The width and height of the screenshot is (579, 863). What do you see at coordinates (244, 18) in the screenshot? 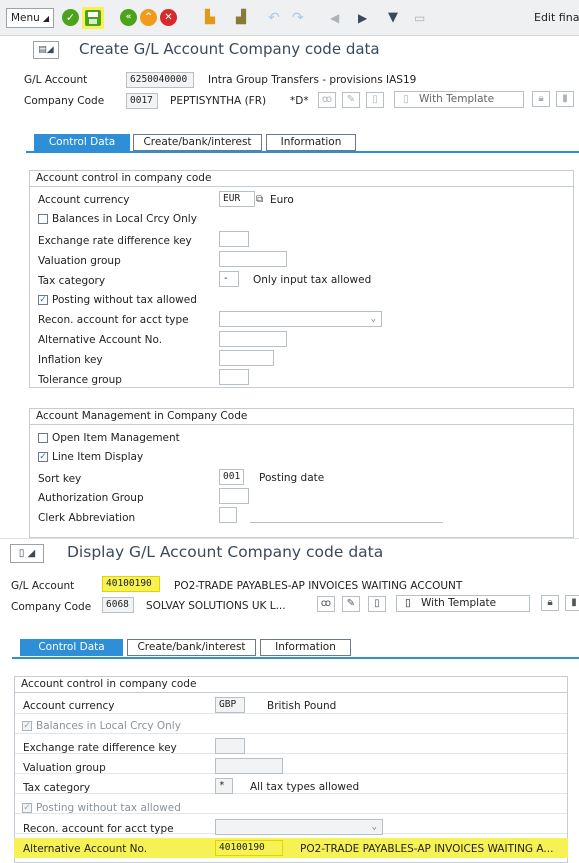
I see `edit-hierarchy-icon: ▟` at bounding box center [244, 18].